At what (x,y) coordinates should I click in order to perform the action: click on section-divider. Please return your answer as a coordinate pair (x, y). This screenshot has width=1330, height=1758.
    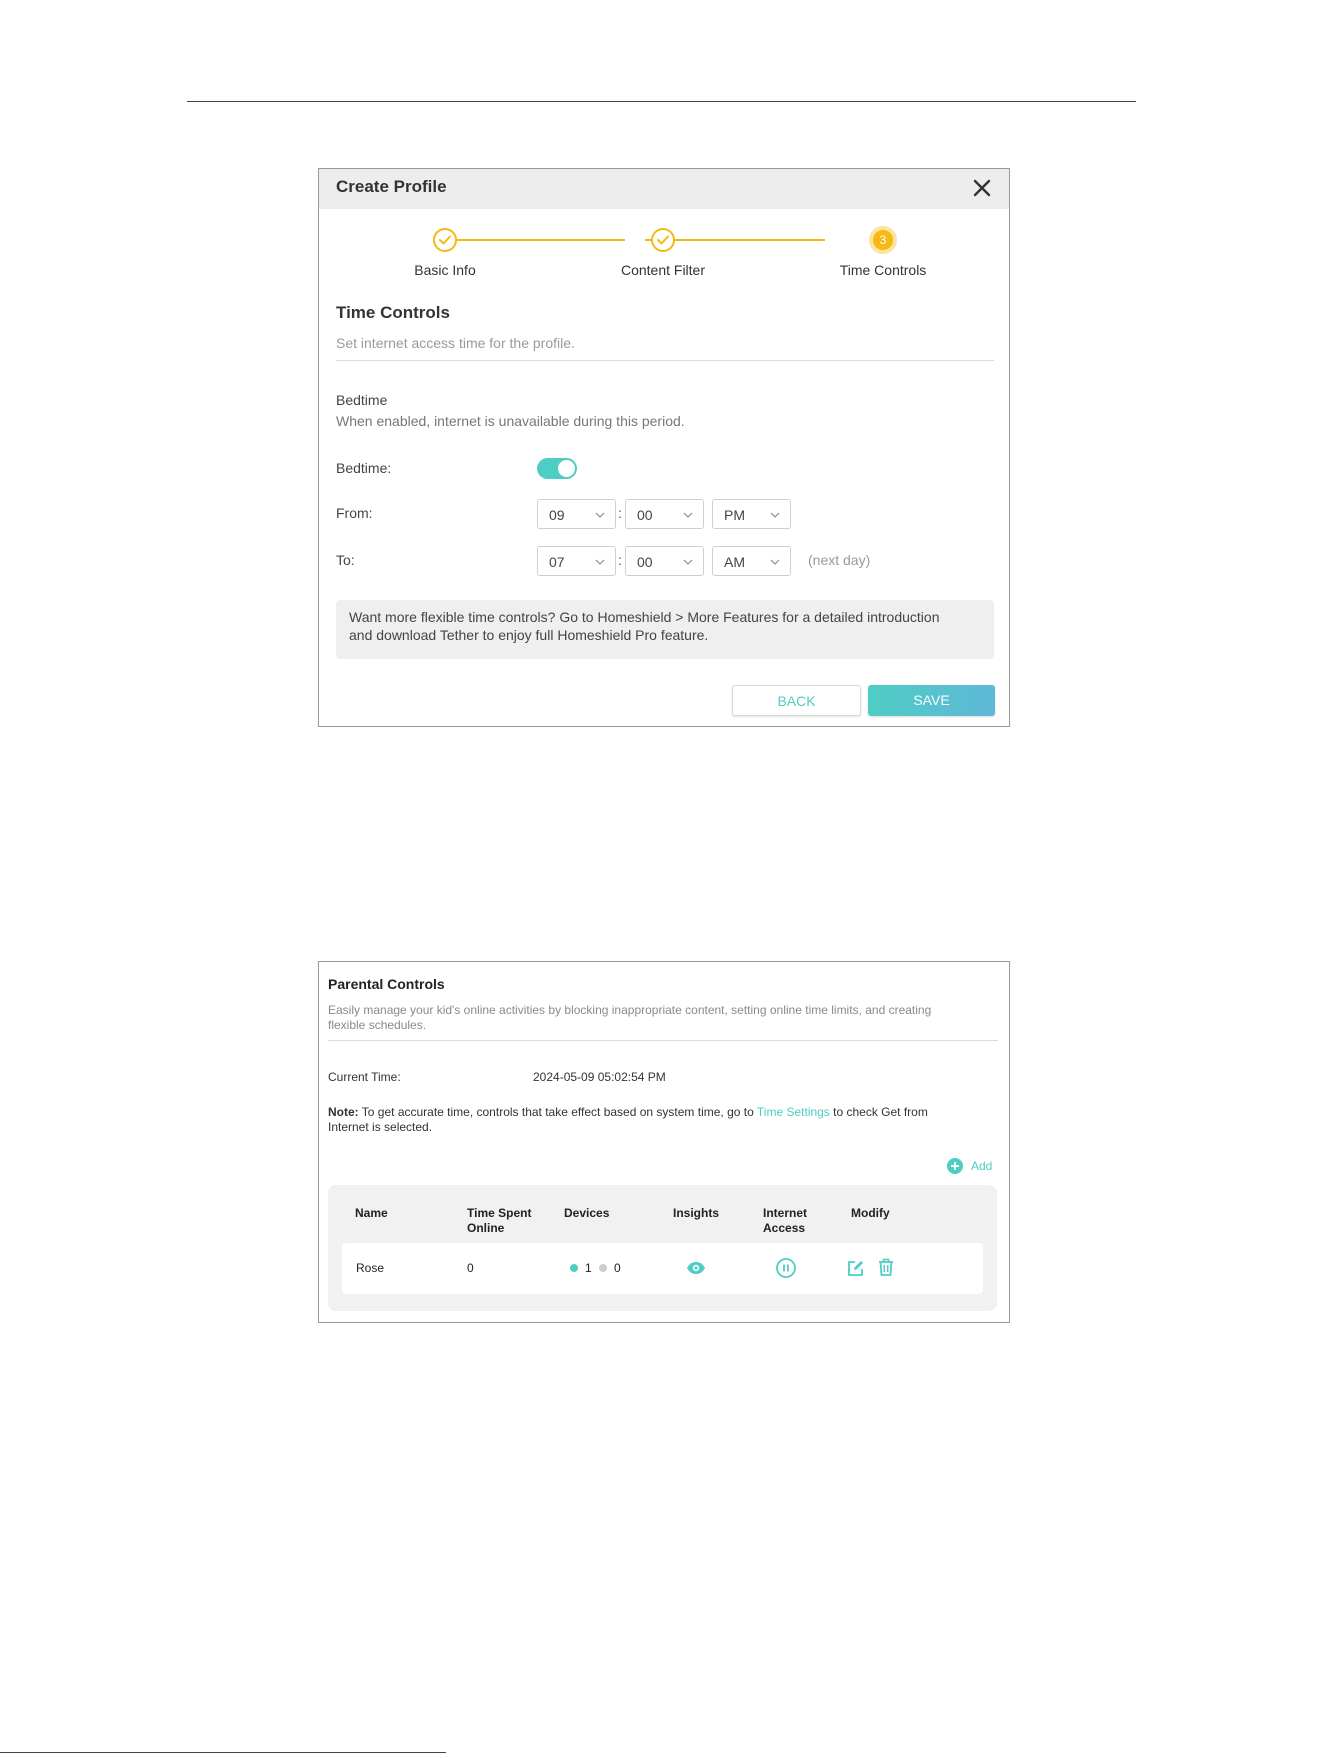
    Looking at the image, I should click on (665, 360).